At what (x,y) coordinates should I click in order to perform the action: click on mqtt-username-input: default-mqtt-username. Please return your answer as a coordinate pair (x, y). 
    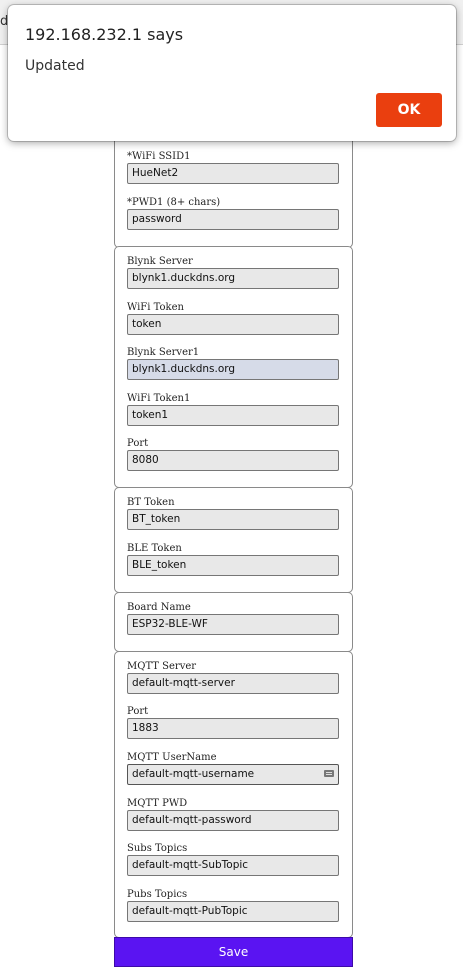
    Looking at the image, I should click on (233, 774).